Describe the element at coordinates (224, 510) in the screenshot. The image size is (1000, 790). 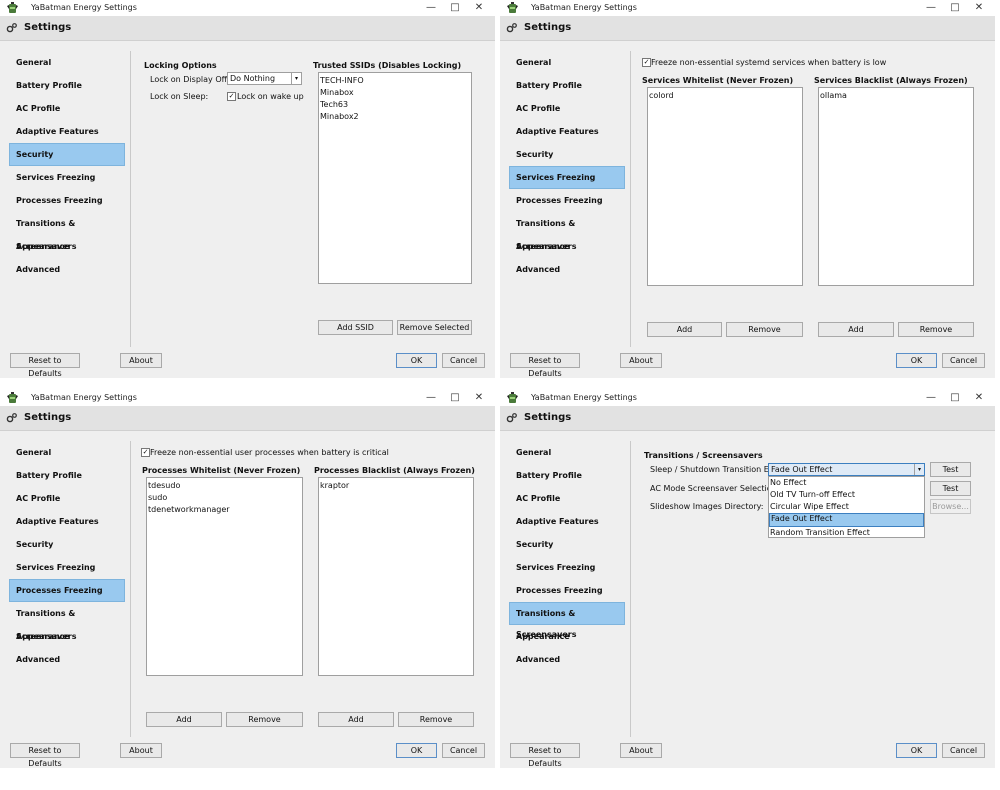
I see `list-item: tdenetworkmanager` at that location.